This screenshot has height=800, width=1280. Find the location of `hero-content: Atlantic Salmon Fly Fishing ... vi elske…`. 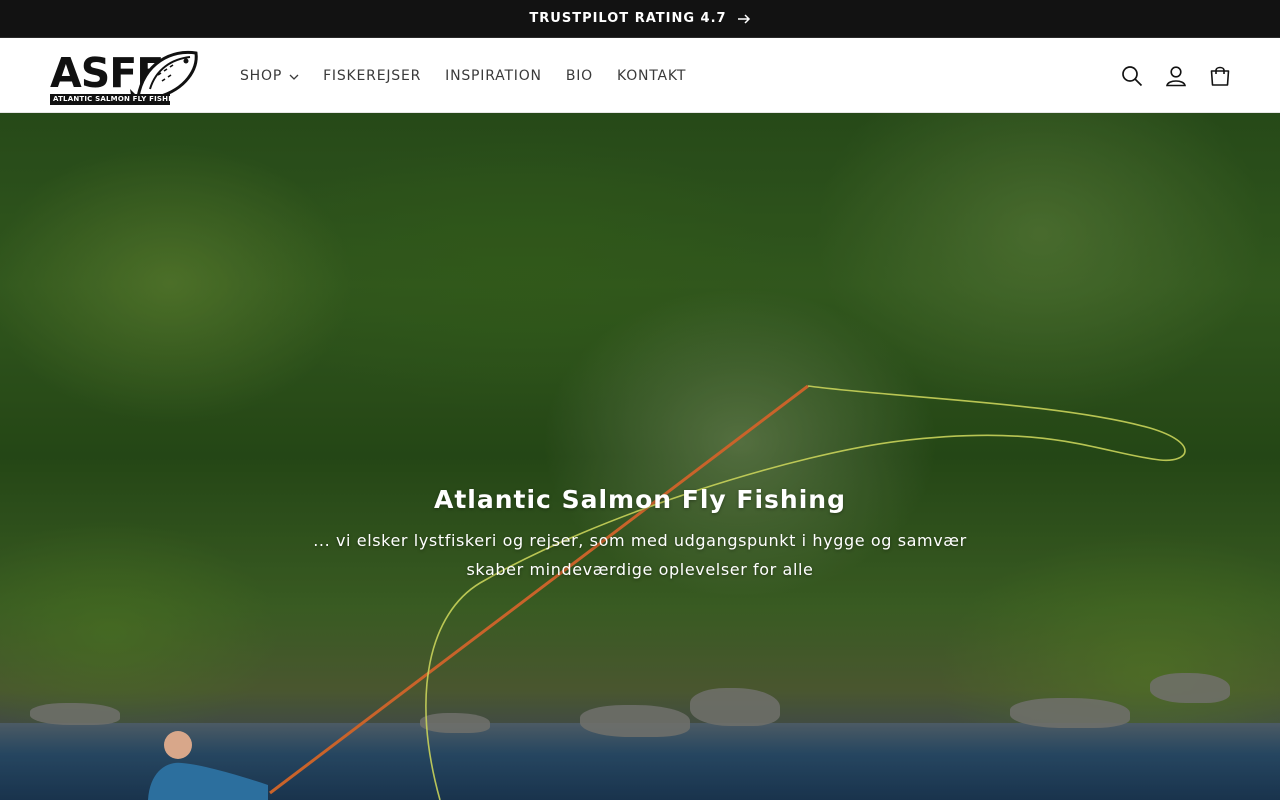

hero-content: Atlantic Salmon Fly Fishing ... vi elske… is located at coordinates (640, 534).